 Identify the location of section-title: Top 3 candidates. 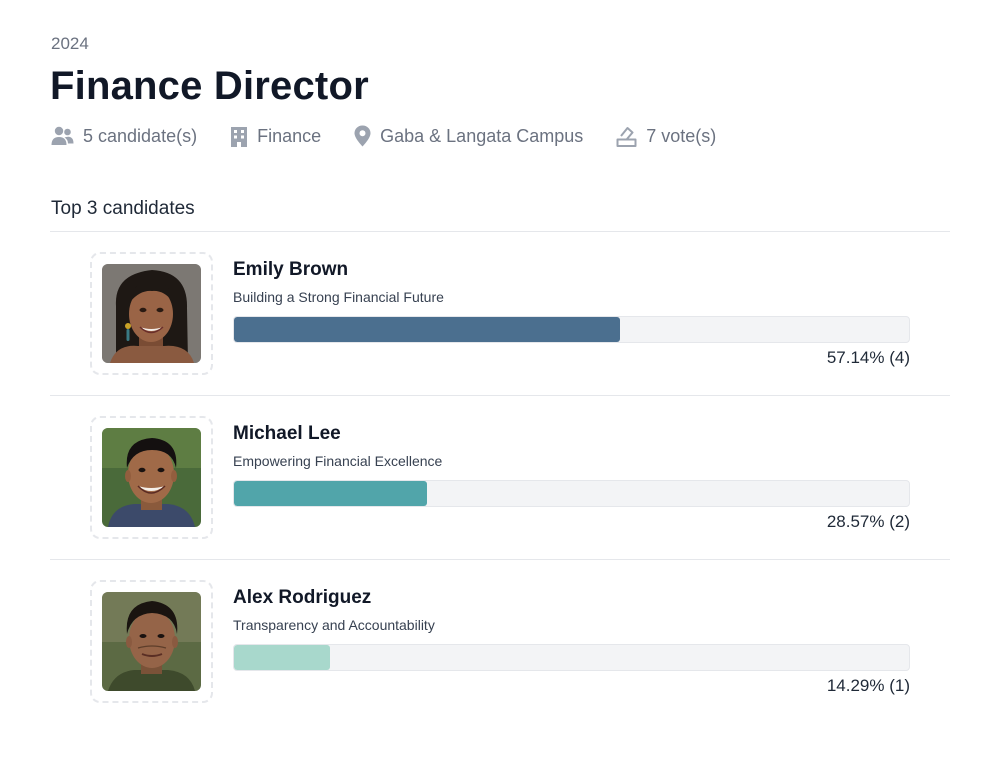
(123, 208).